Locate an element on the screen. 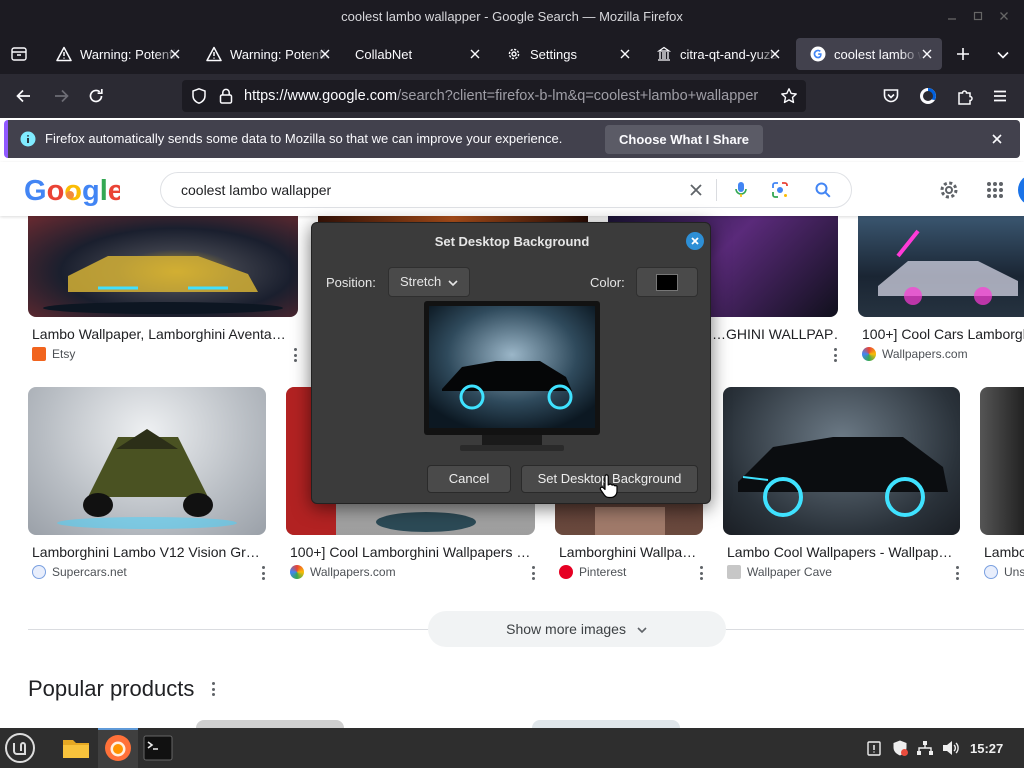 Image resolution: width=1024 pixels, height=768 pixels. result-image-cave-lambo is located at coordinates (841, 461).